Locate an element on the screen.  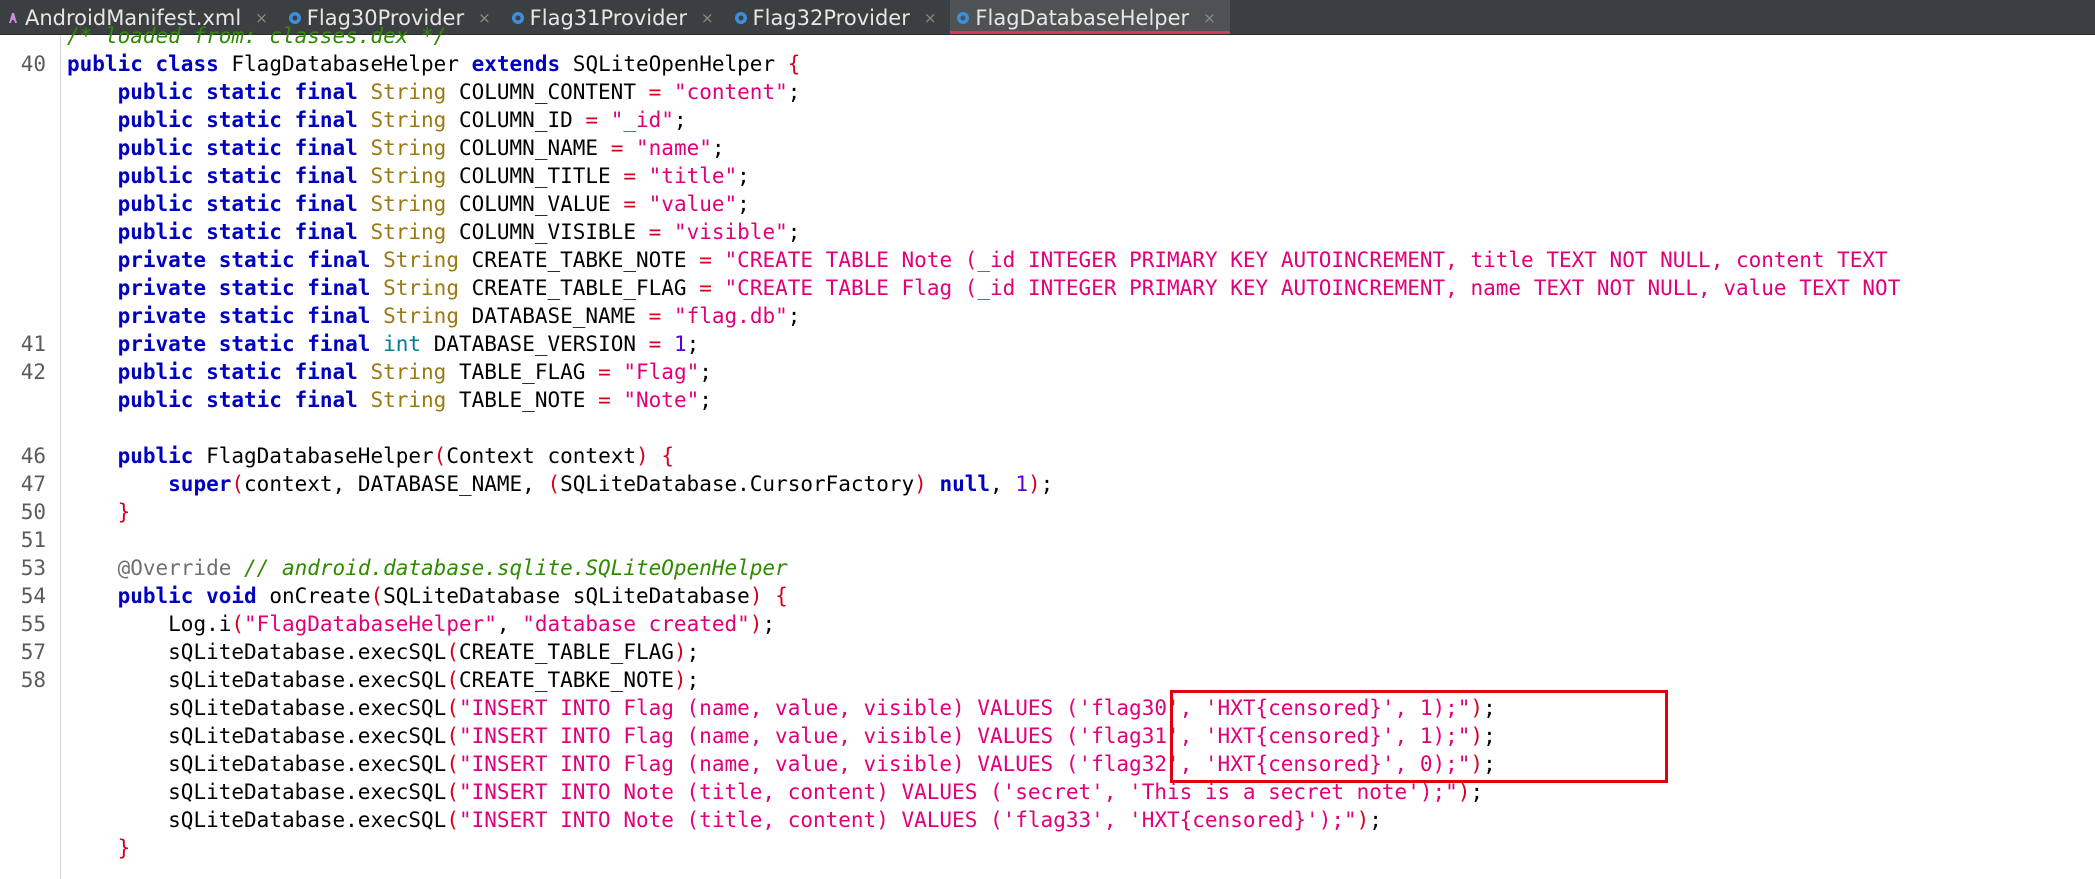
line-number: 47 is located at coordinates (33, 484).